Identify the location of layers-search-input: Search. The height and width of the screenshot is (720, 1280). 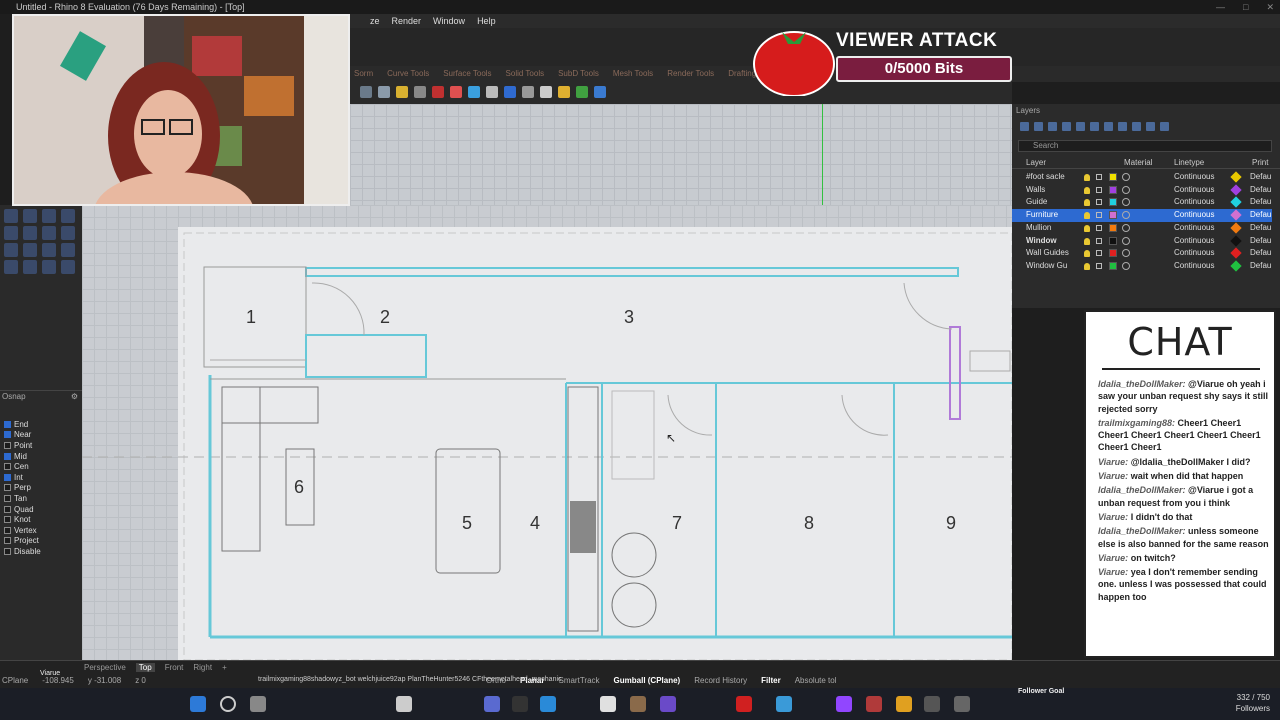
(1145, 146).